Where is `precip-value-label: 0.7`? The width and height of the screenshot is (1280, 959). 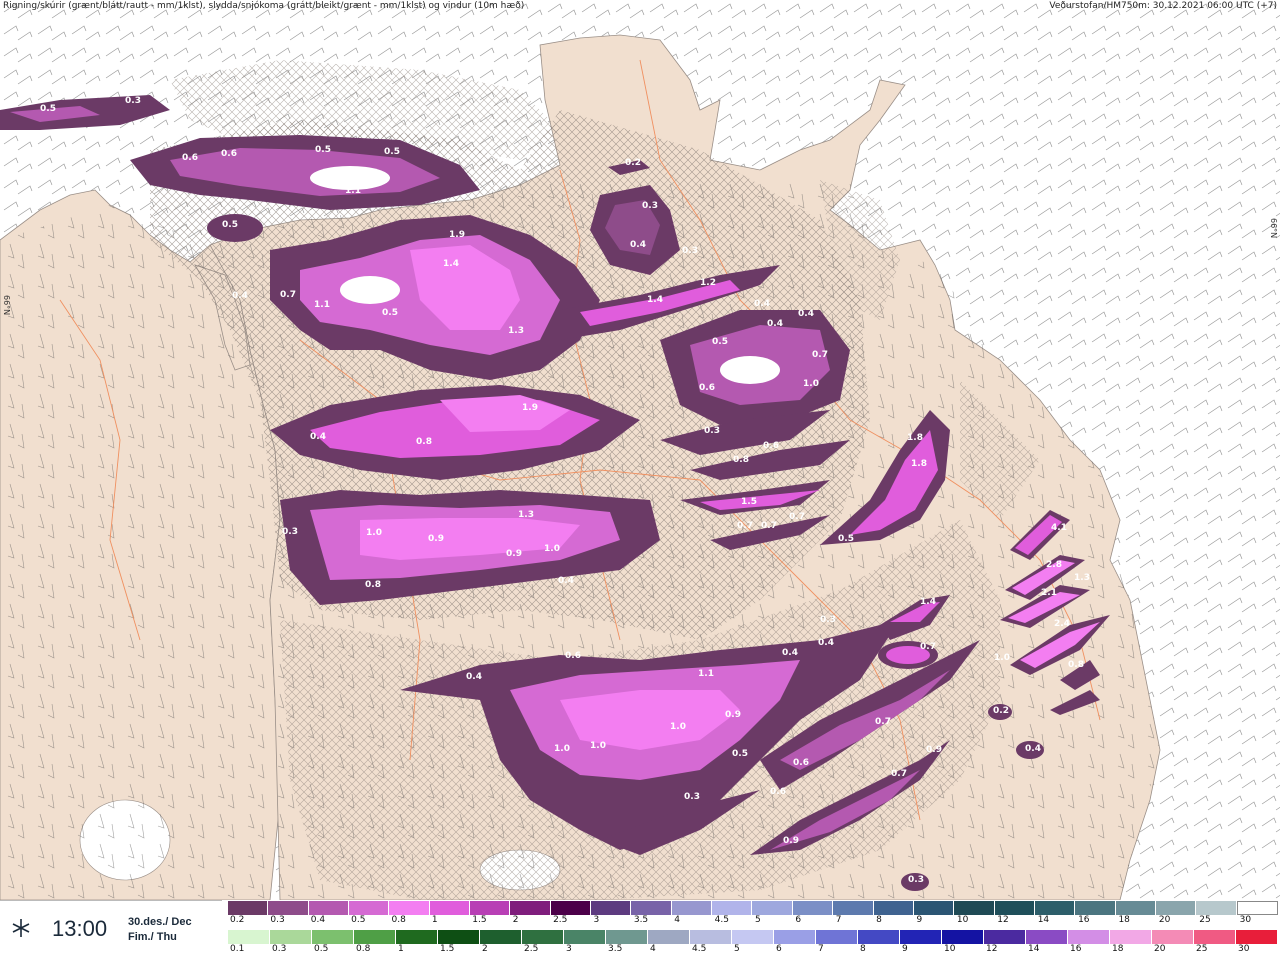
precip-value-label: 0.7 is located at coordinates (769, 526).